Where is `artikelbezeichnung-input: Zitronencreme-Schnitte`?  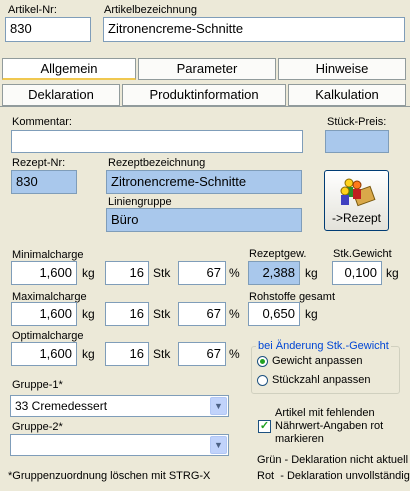
artikelbezeichnung-input: Zitronencreme-Schnitte is located at coordinates (254, 29).